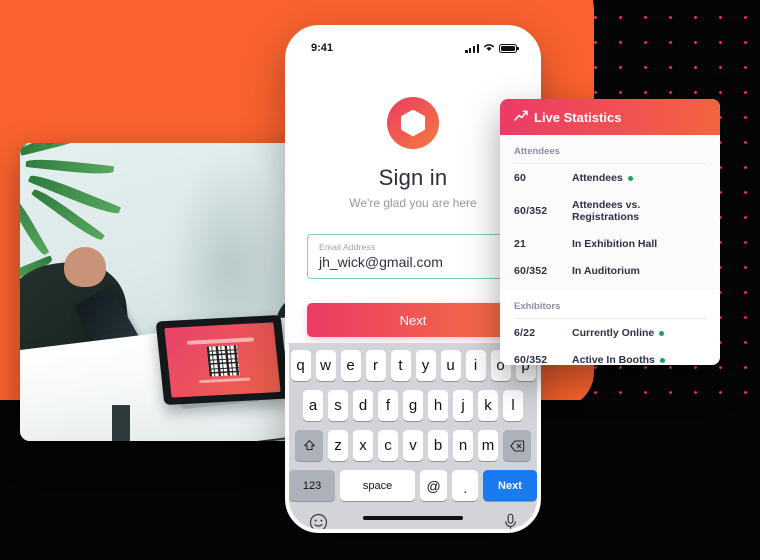 Image resolution: width=760 pixels, height=560 pixels. Describe the element at coordinates (309, 445) in the screenshot. I see `shift-icon` at that location.